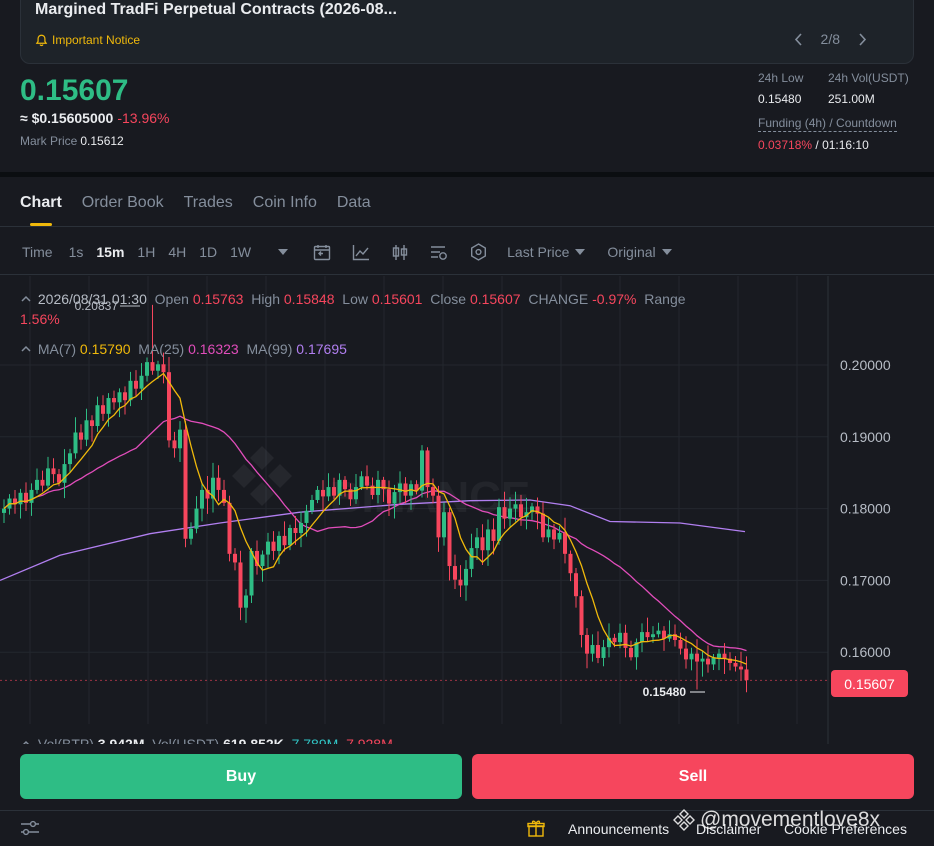  What do you see at coordinates (827, 124) in the screenshot?
I see `funding-label: Funding (4h) / Countdown` at bounding box center [827, 124].